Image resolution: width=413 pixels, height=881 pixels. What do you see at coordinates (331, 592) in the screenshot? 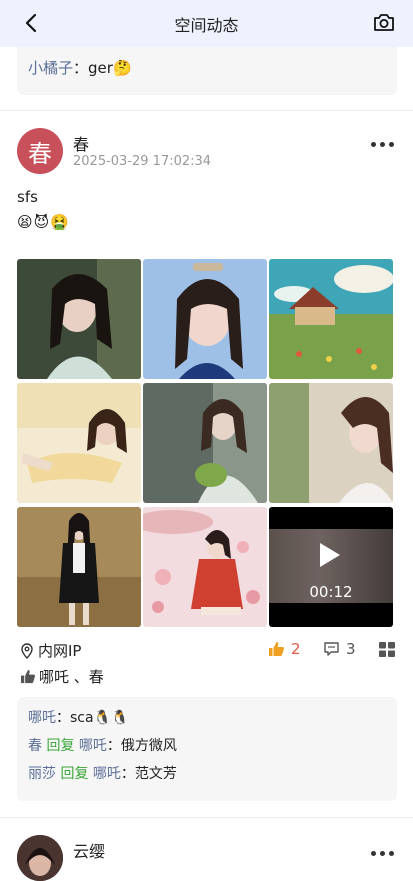
I see `video-duration: 00:12` at bounding box center [331, 592].